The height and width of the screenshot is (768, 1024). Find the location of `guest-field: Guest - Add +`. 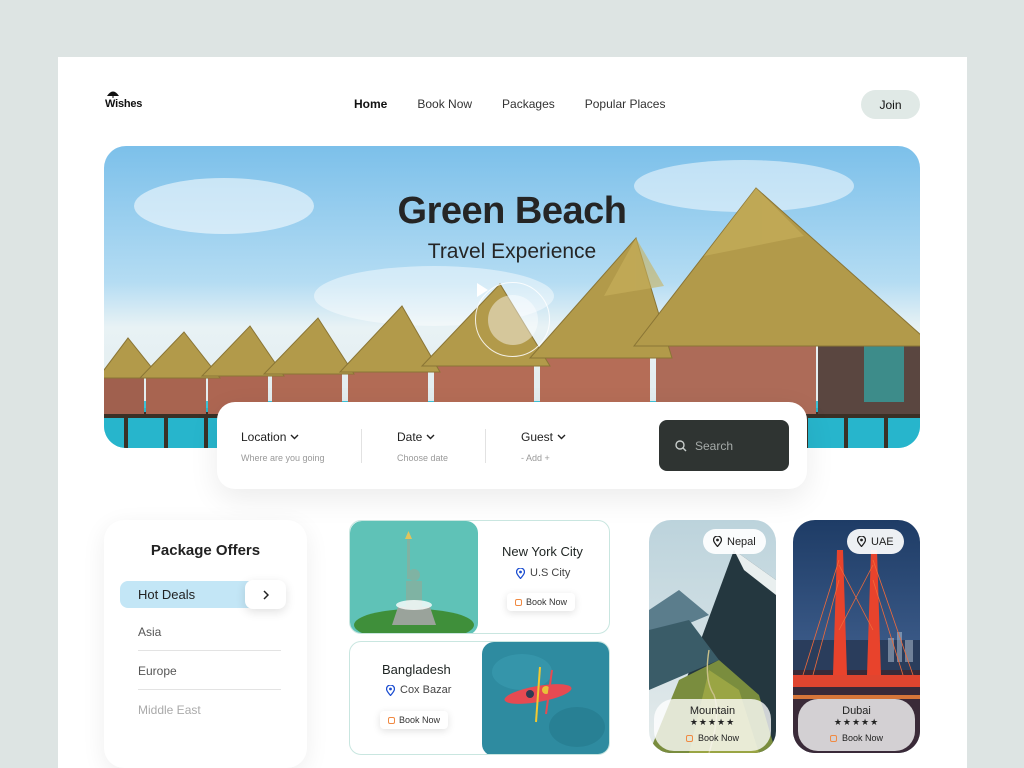

guest-field: Guest - Add + is located at coordinates (543, 446).